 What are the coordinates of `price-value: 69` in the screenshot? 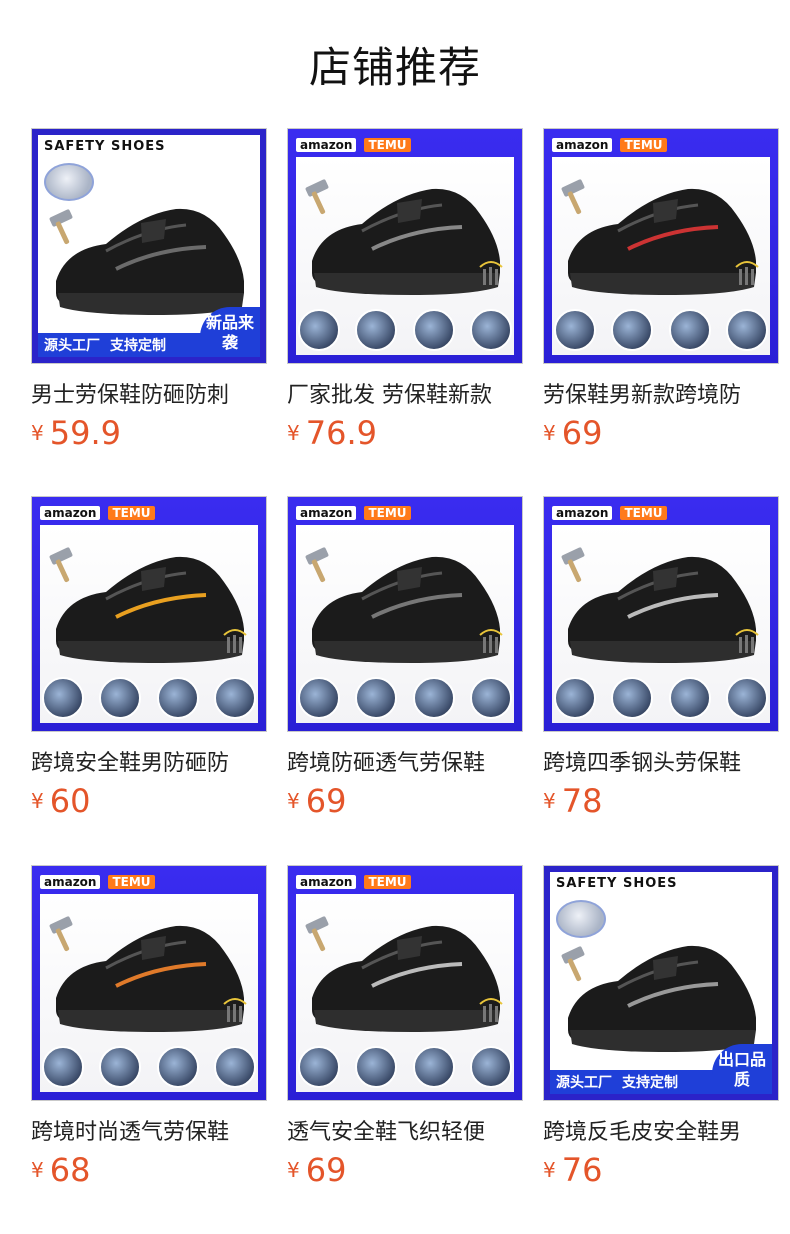 It's located at (326, 1170).